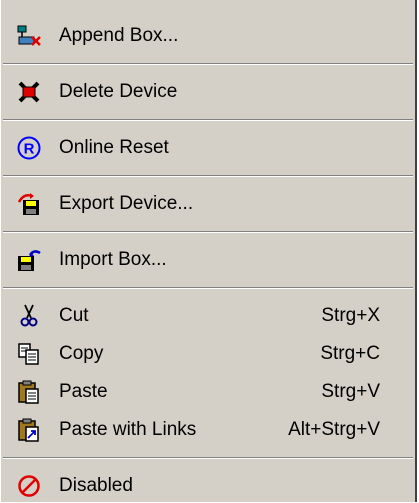 Image resolution: width=419 pixels, height=503 pixels. Describe the element at coordinates (334, 429) in the screenshot. I see `menu-item-shortcut: Alt+Strg+V` at that location.